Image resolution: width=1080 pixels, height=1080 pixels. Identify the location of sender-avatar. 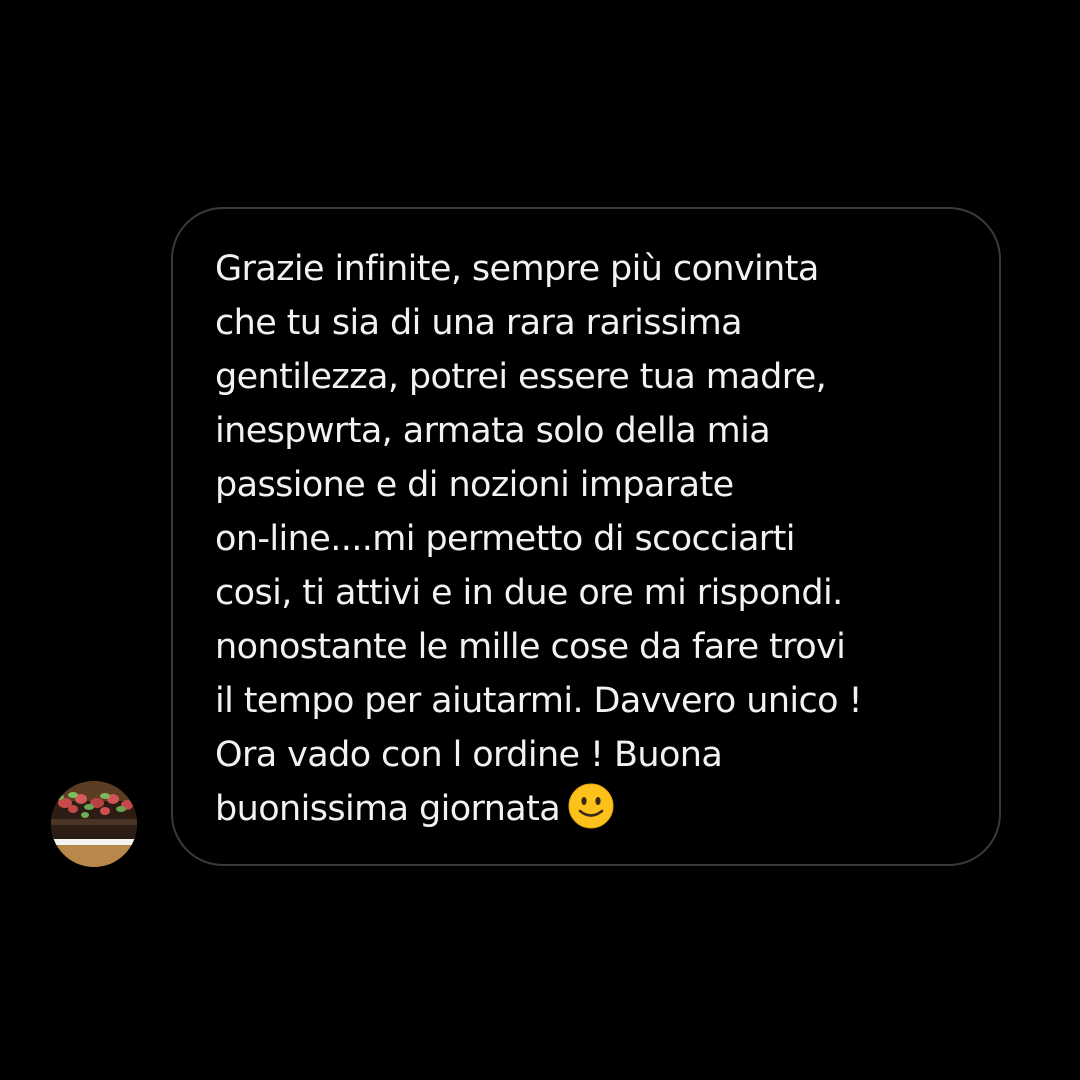
(94, 824).